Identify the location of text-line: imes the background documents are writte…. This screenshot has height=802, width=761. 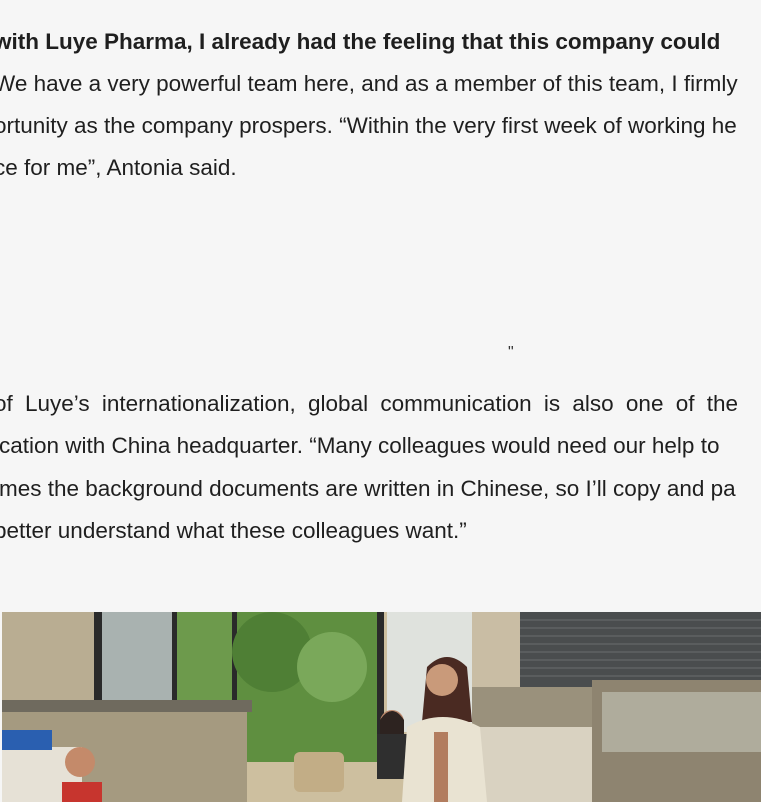
(368, 488).